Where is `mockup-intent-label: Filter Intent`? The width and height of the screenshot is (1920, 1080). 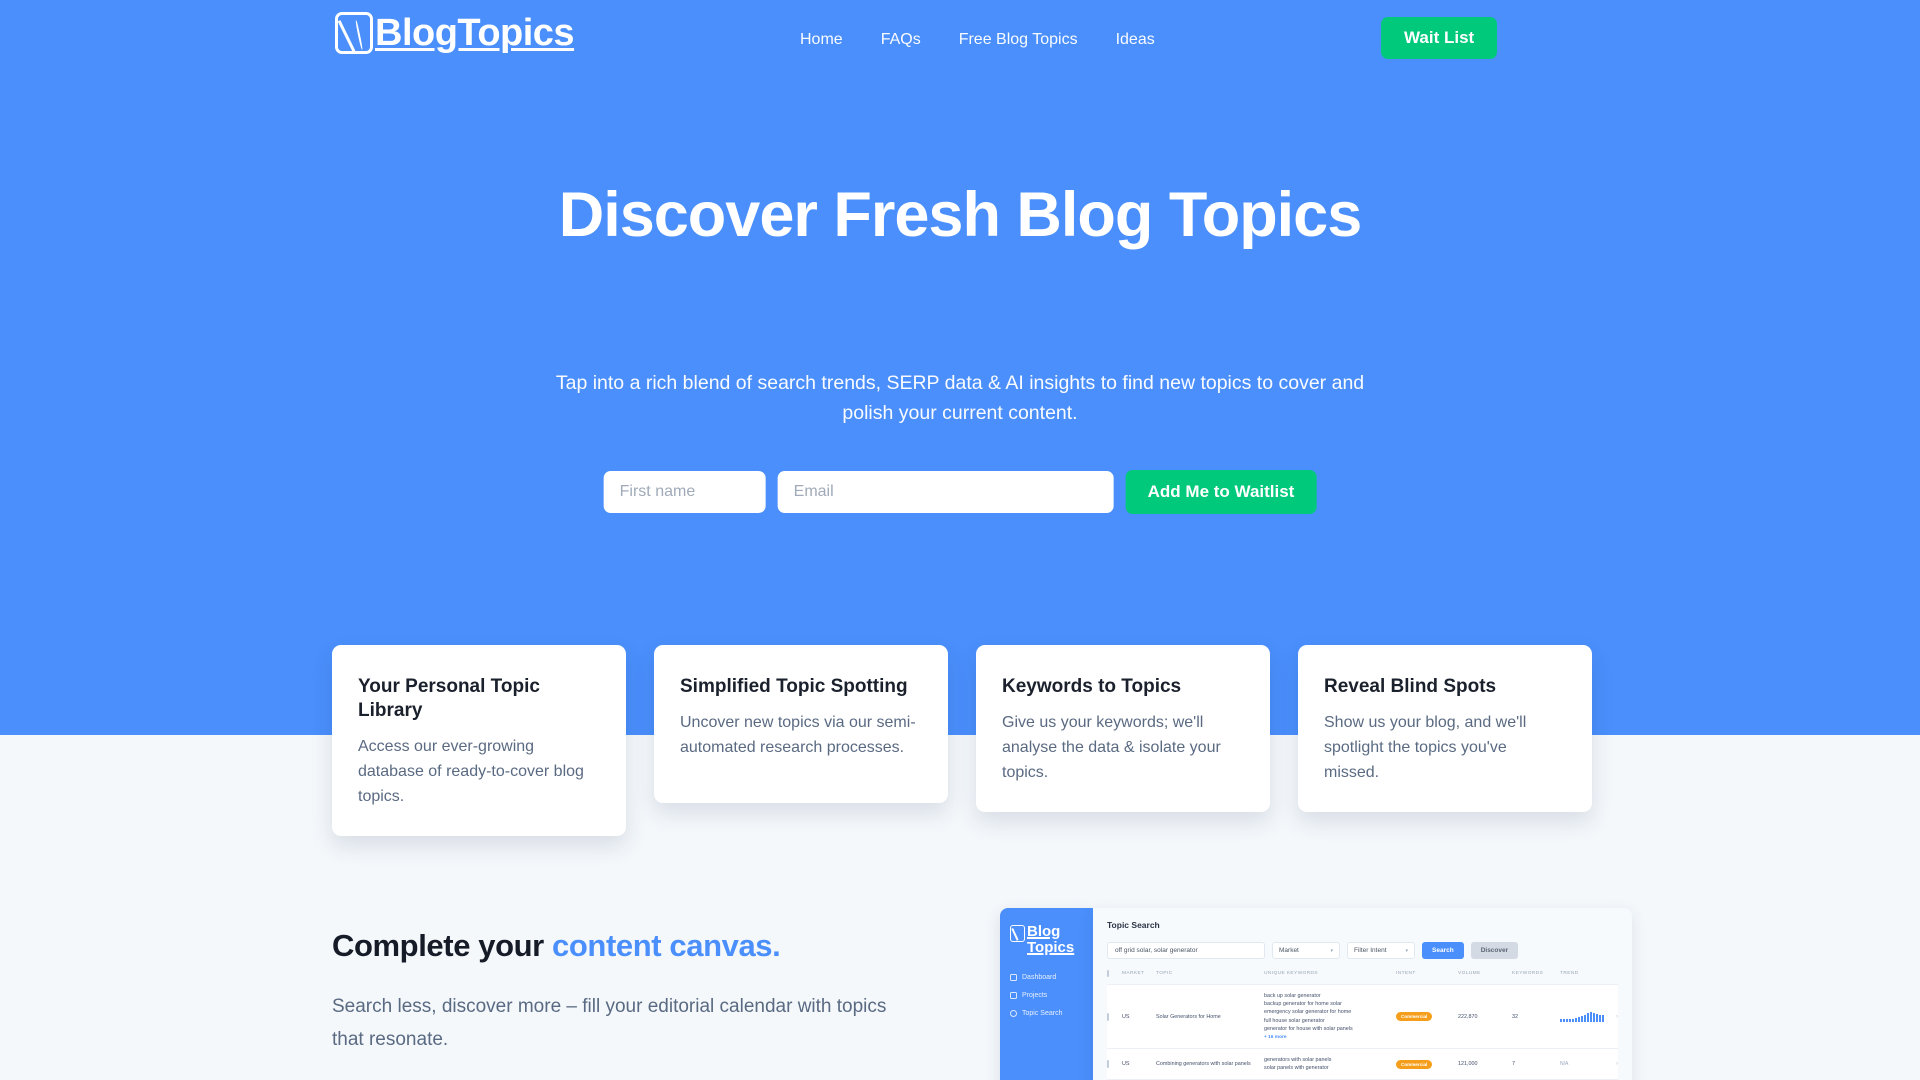 mockup-intent-label: Filter Intent is located at coordinates (1370, 950).